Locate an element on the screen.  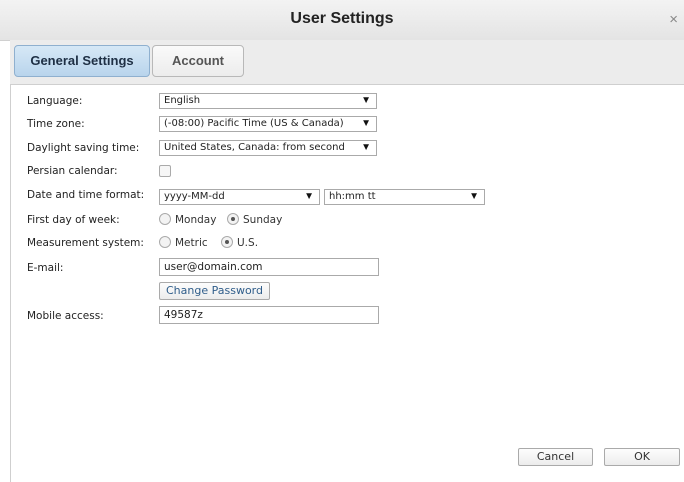
tab-bar: General Settings Account is located at coordinates (347, 62).